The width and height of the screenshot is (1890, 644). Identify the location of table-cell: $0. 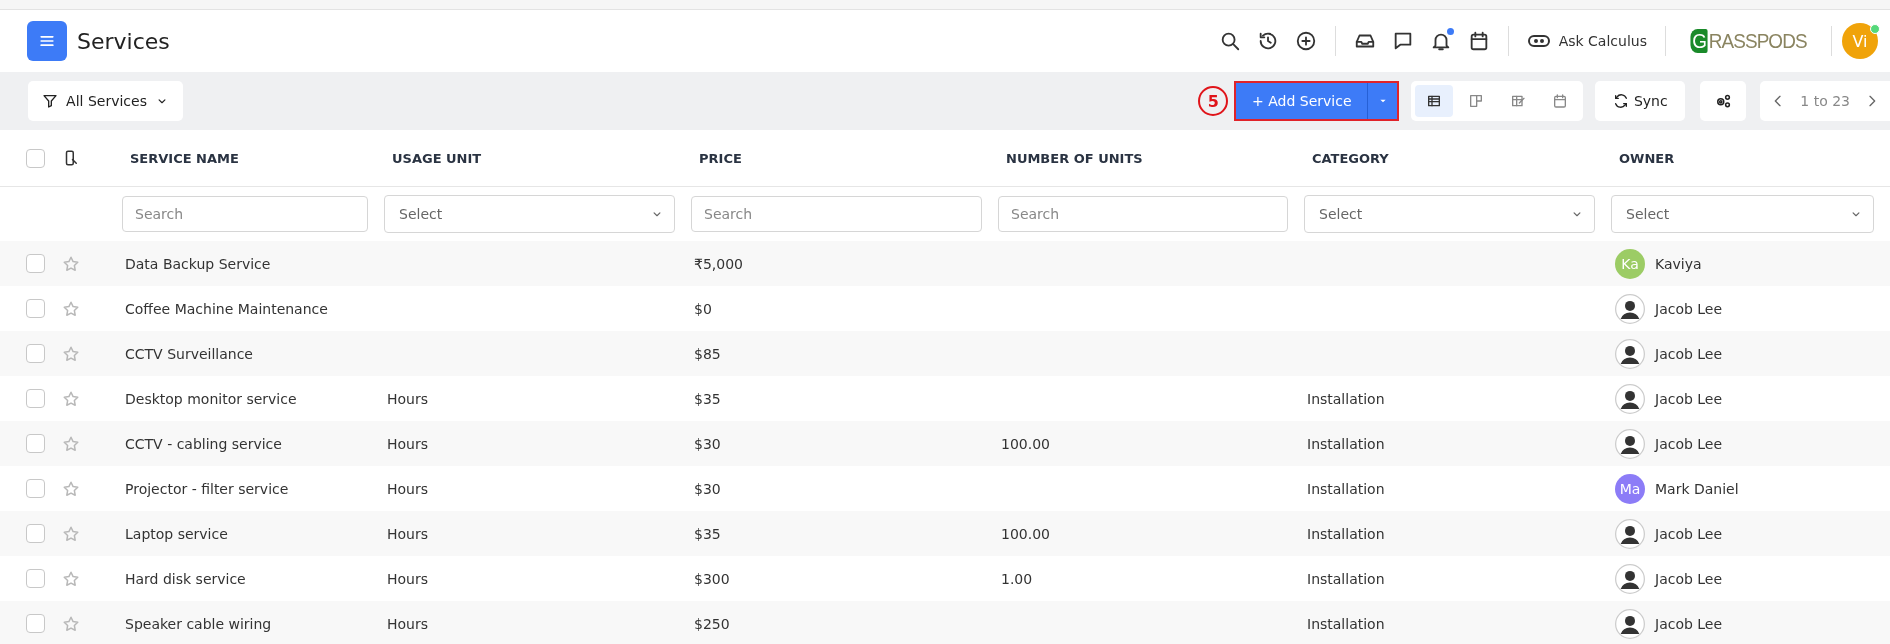
(703, 308).